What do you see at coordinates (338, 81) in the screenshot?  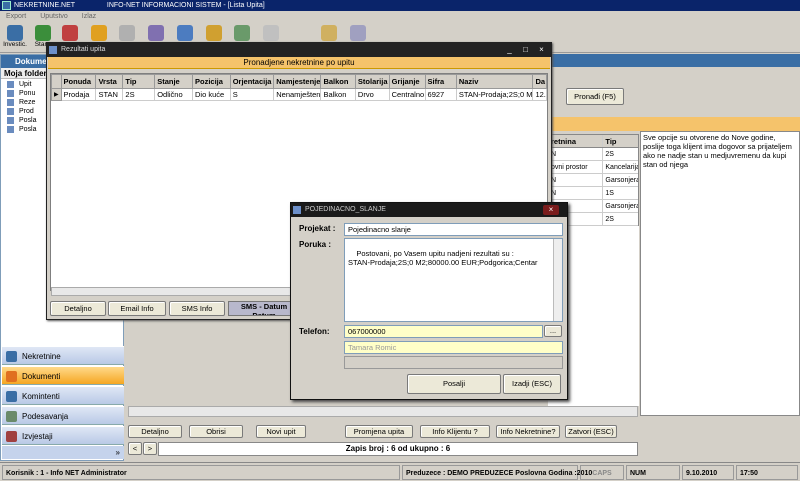 I see `column-header: Balkon` at bounding box center [338, 81].